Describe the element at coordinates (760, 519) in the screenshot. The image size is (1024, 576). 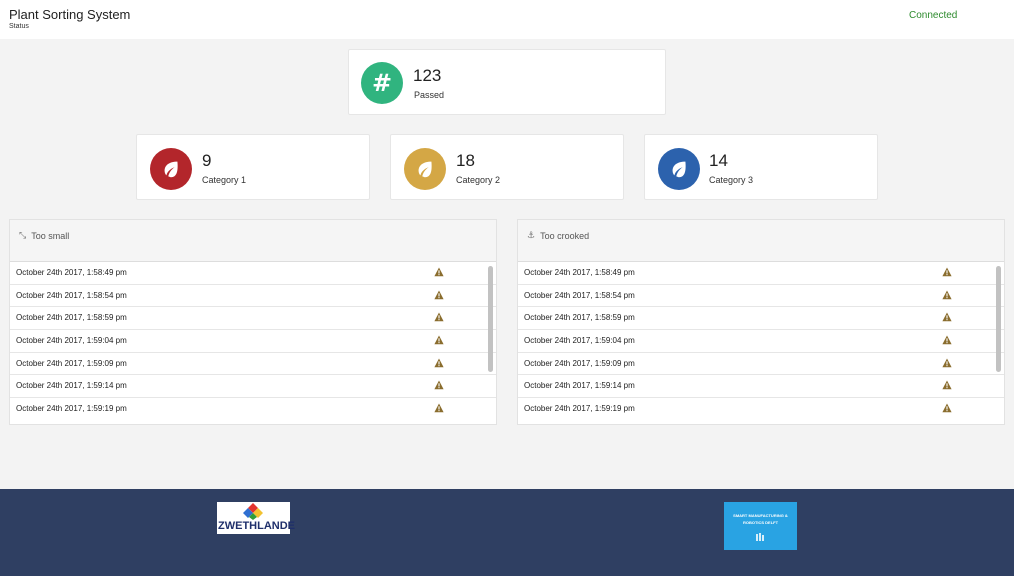
I see `logo-wordmark: SMART MANUFACTURING & ROBOTICS DELFT` at that location.